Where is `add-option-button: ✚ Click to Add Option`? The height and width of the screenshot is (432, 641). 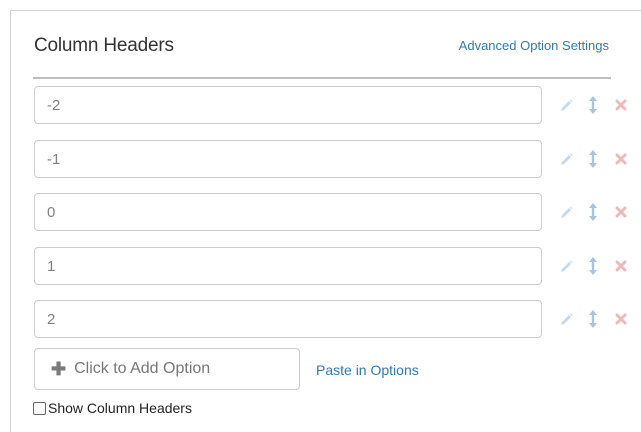 add-option-button: ✚ Click to Add Option is located at coordinates (167, 369).